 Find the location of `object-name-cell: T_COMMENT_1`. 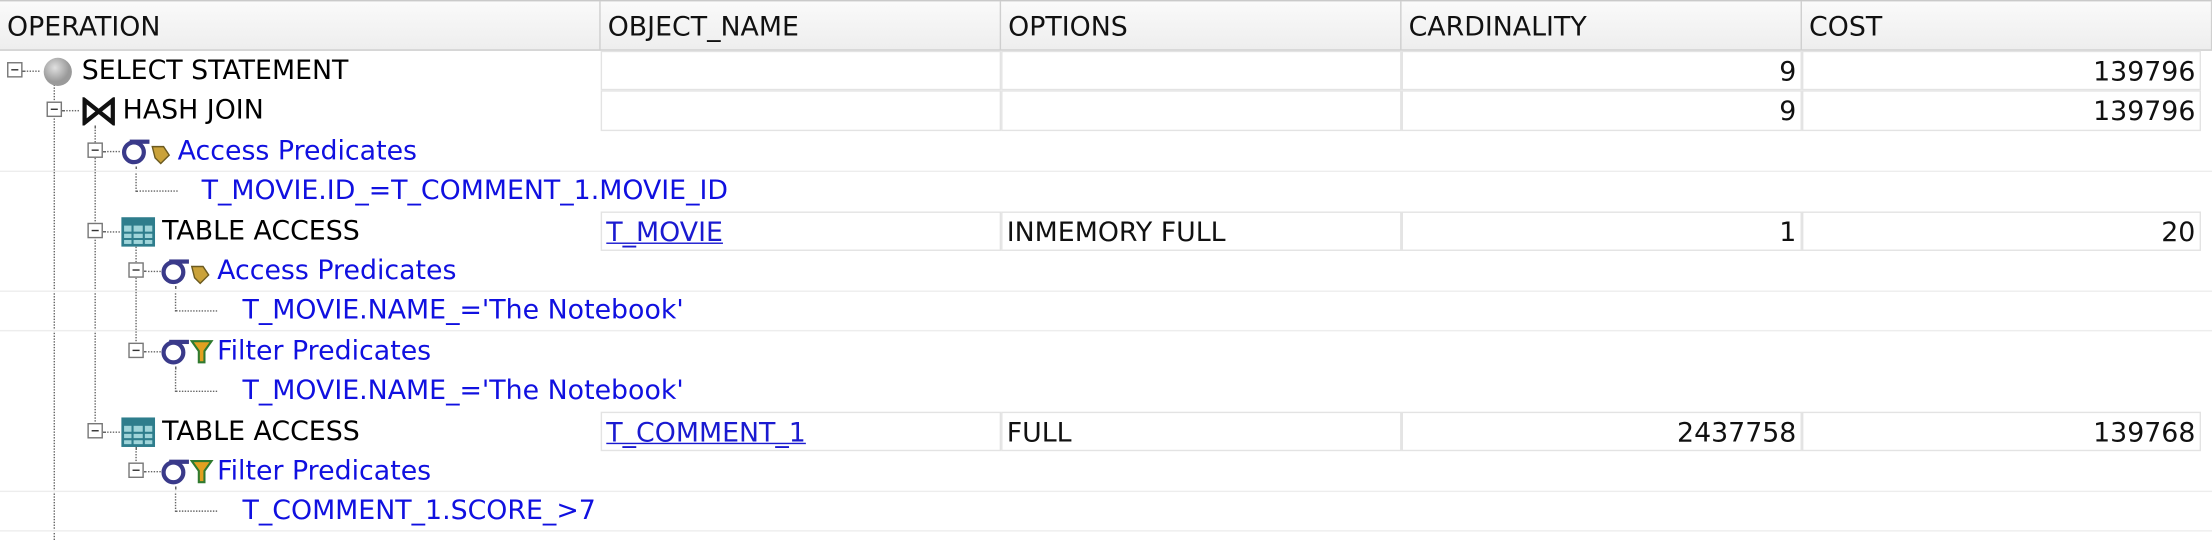

object-name-cell: T_COMMENT_1 is located at coordinates (801, 431).